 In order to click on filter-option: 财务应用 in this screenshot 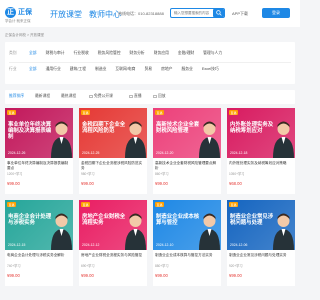, I will do `click(161, 53)`.